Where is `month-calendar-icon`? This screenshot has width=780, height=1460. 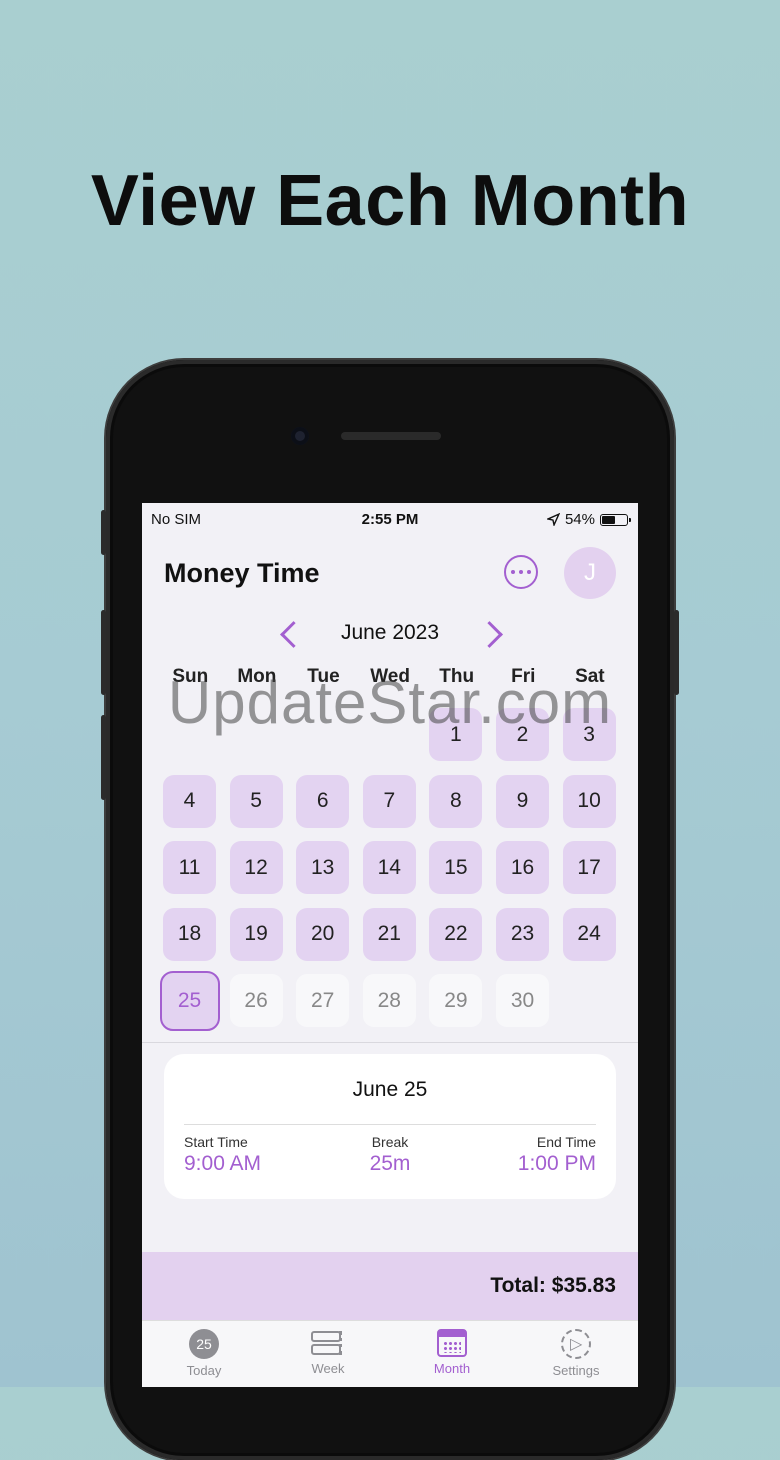
month-calendar-icon is located at coordinates (452, 1343).